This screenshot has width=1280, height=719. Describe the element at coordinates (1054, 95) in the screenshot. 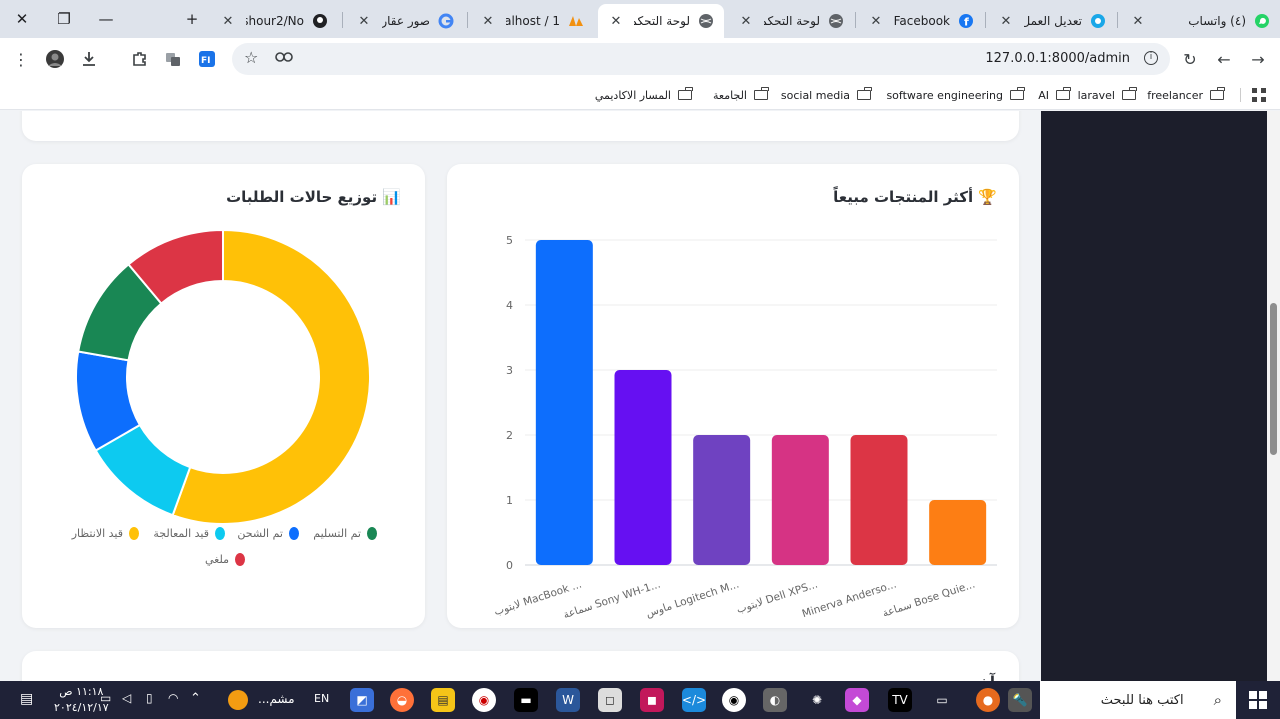

I see `bookmark-ai: AI` at that location.